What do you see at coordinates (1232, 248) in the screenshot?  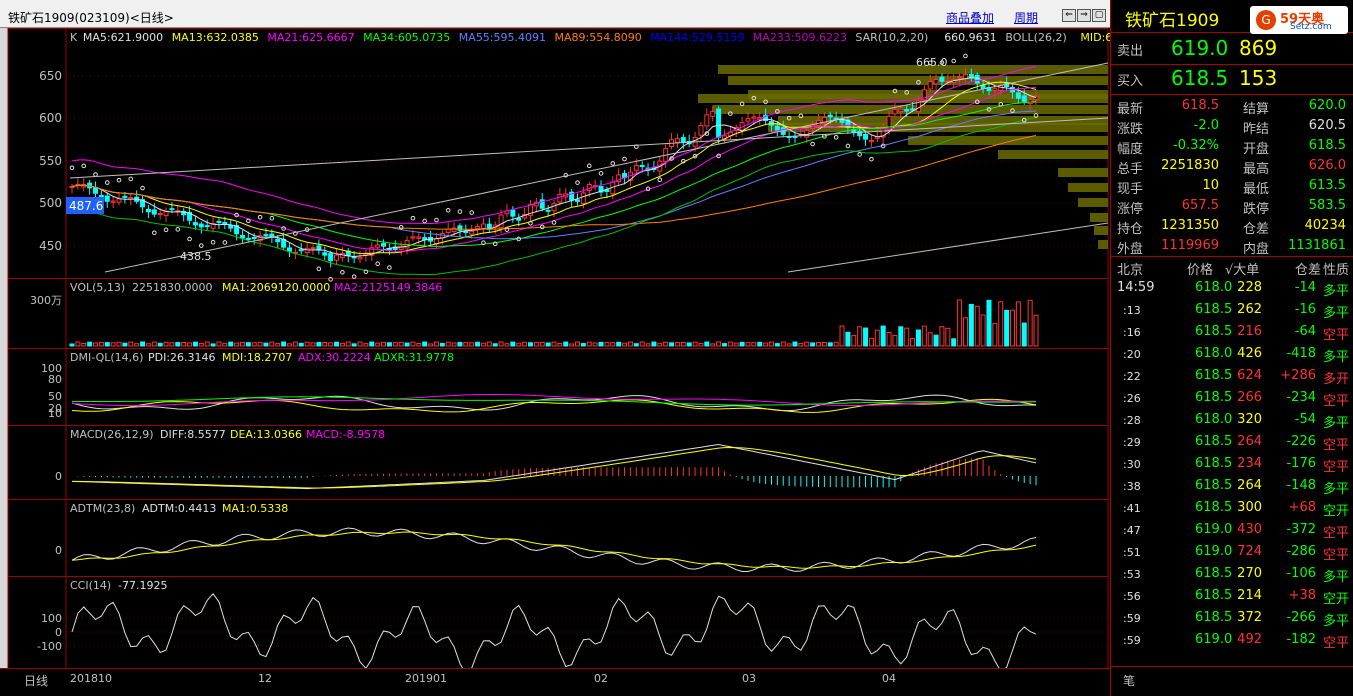 I see `quote-row: 外盘 1119969 内盘 1131861` at bounding box center [1232, 248].